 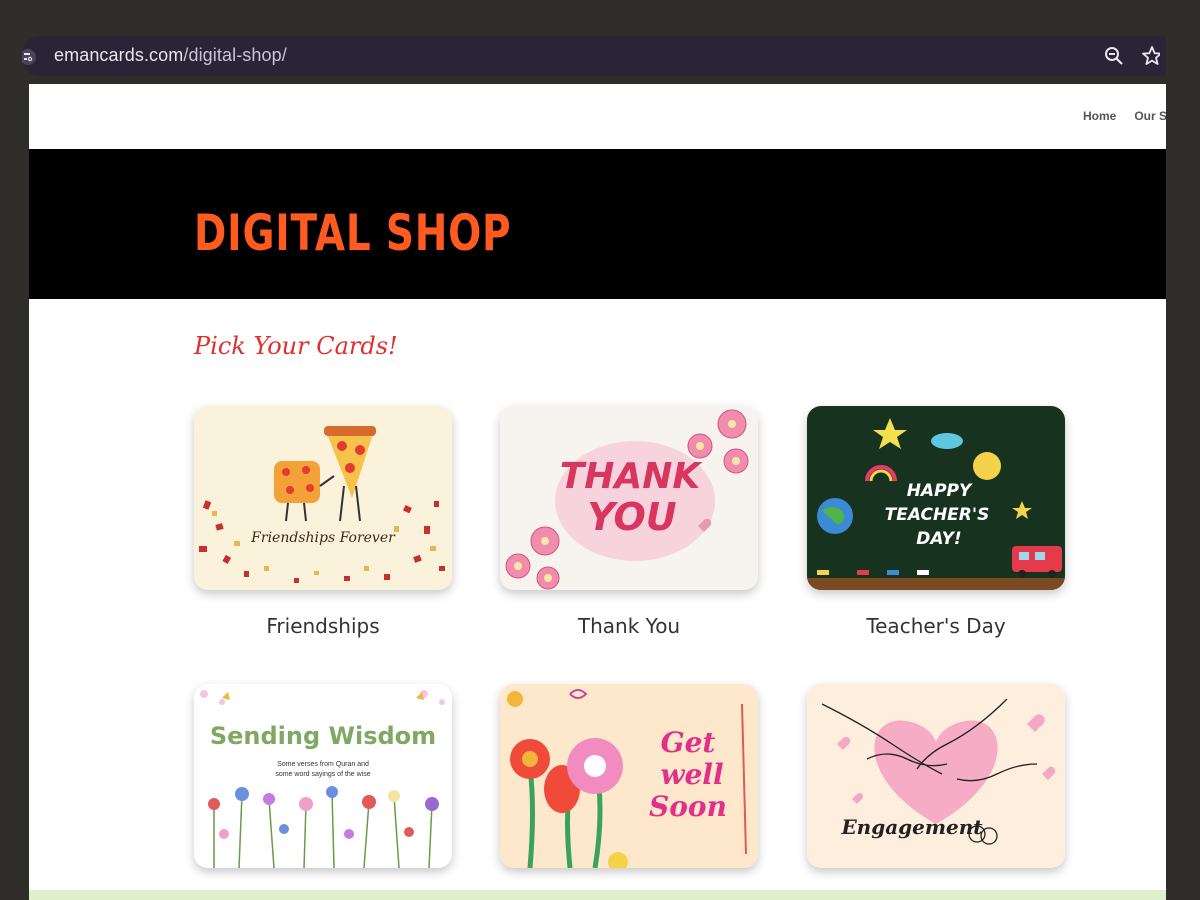 What do you see at coordinates (937, 515) in the screenshot?
I see `teachers-art-line2: TEACHER'S` at bounding box center [937, 515].